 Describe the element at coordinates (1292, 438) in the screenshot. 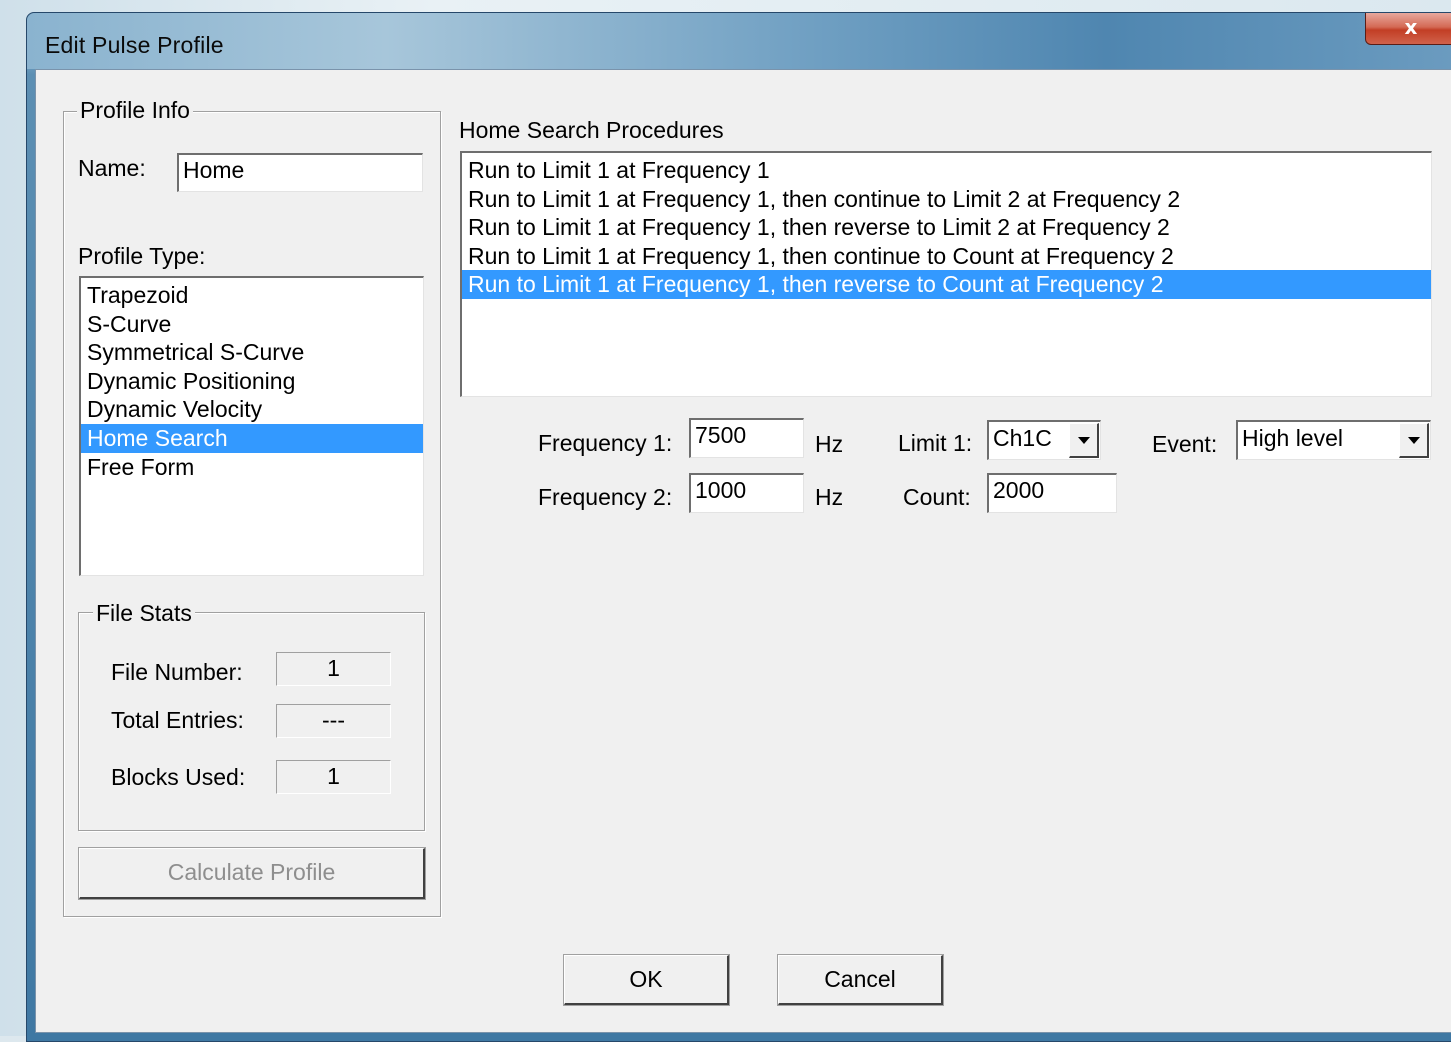

I see `event-select-value: High level` at that location.